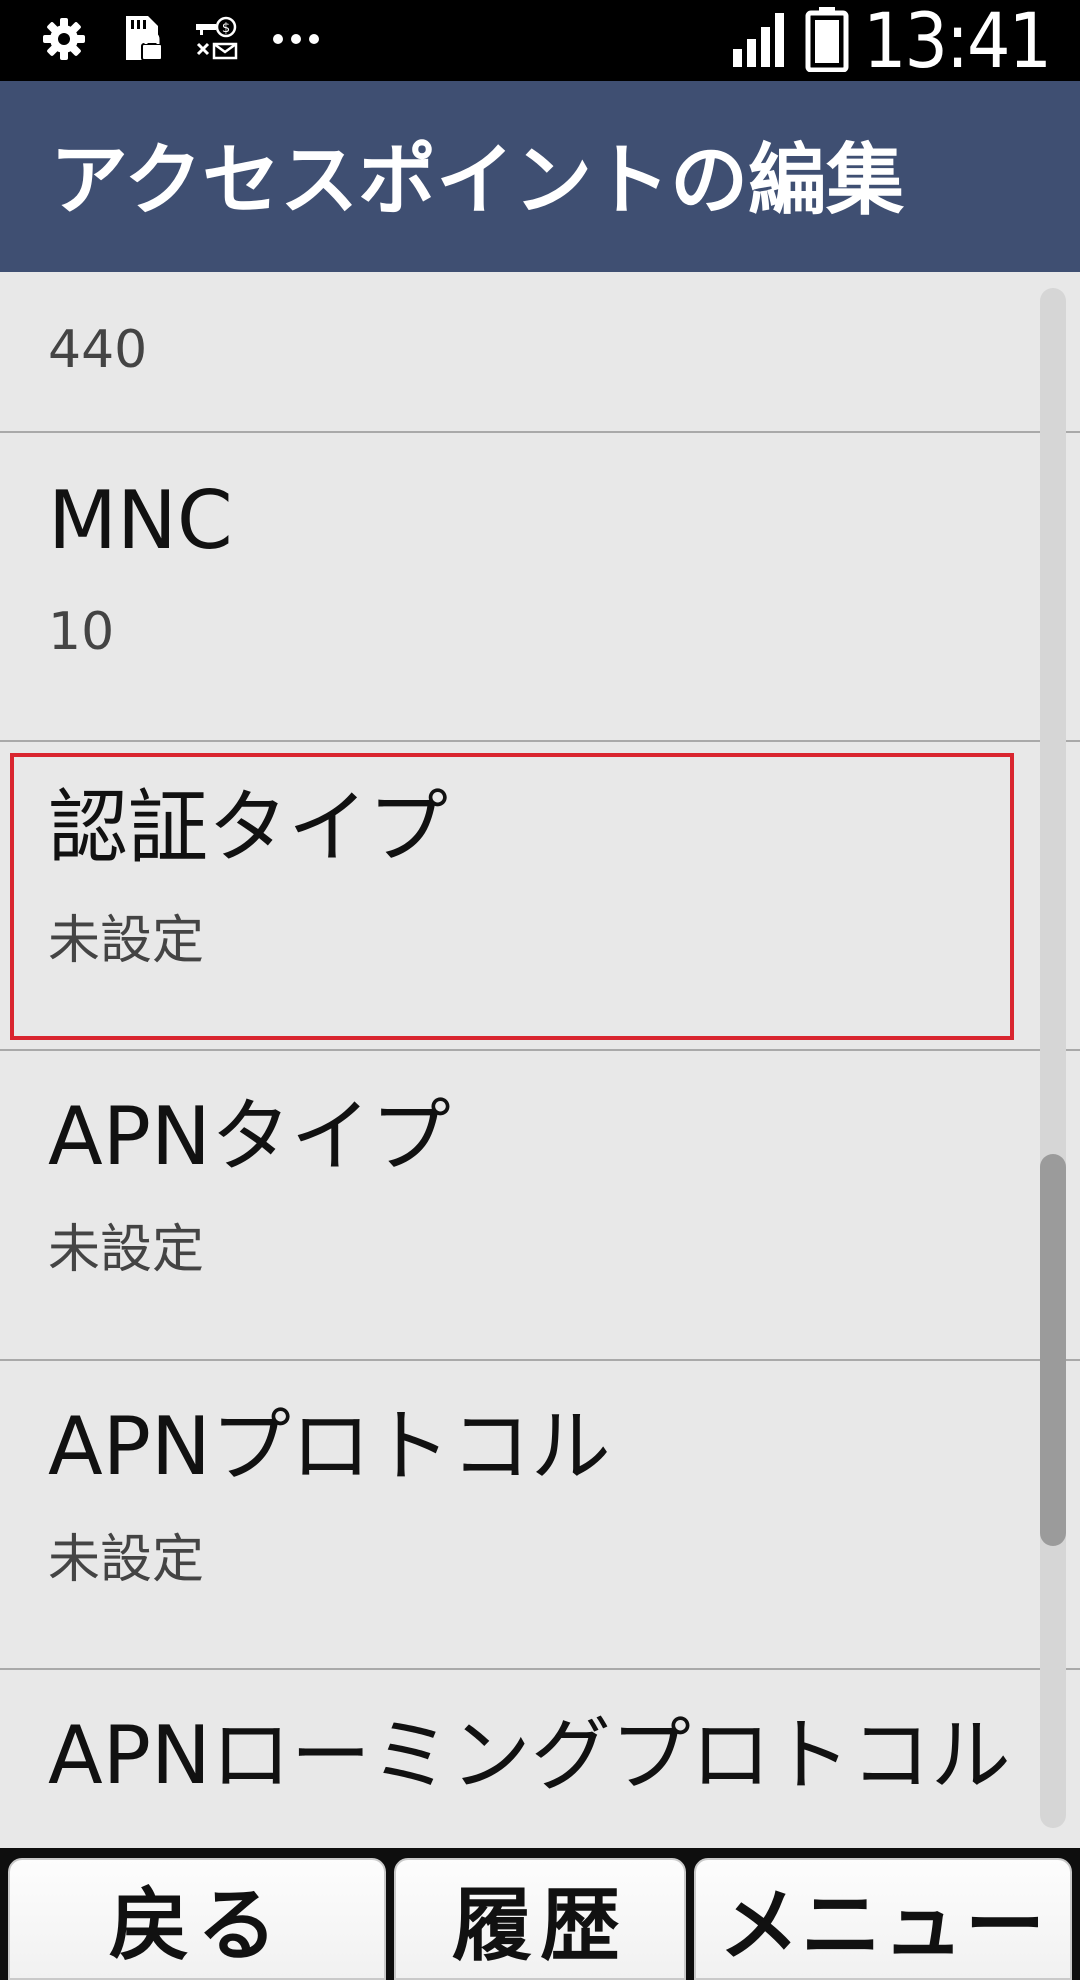 This screenshot has height=1980, width=1080. I want to click on setting-row-mcc: 440, so click(540, 352).